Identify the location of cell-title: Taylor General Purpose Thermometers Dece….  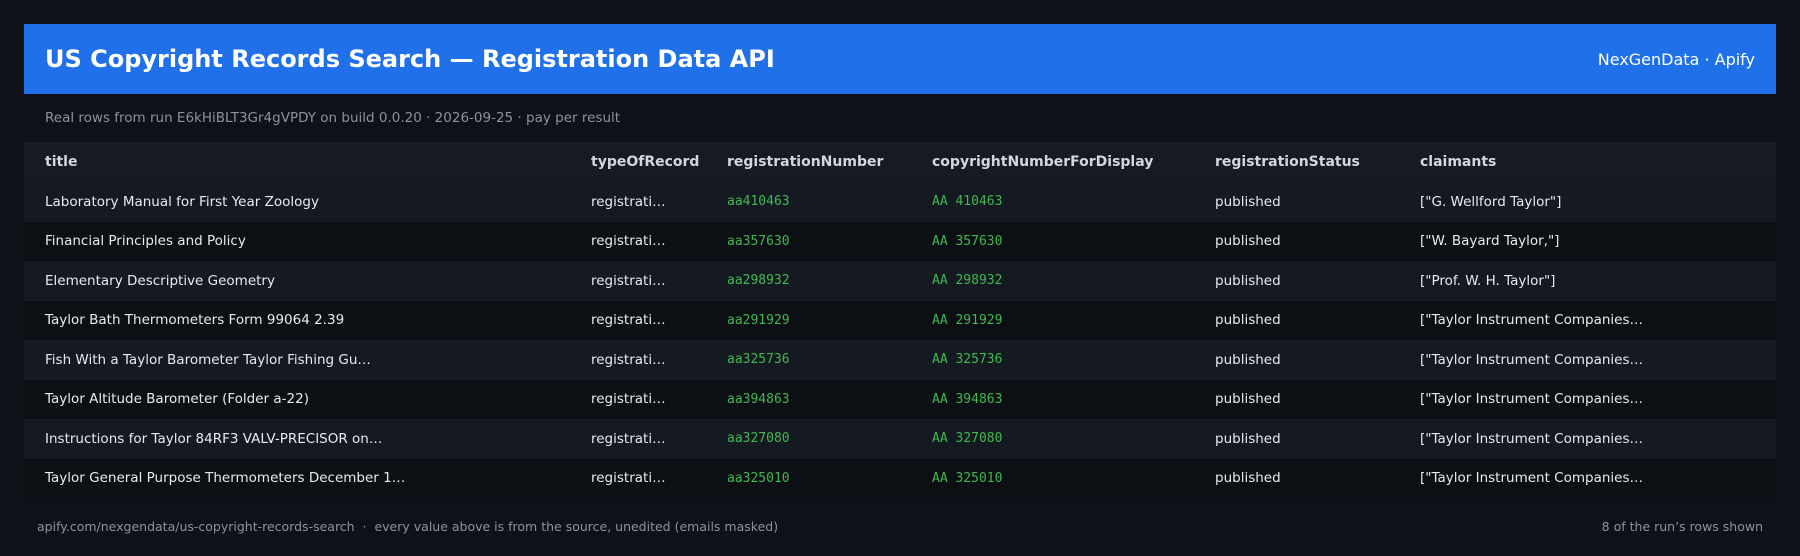
(225, 478).